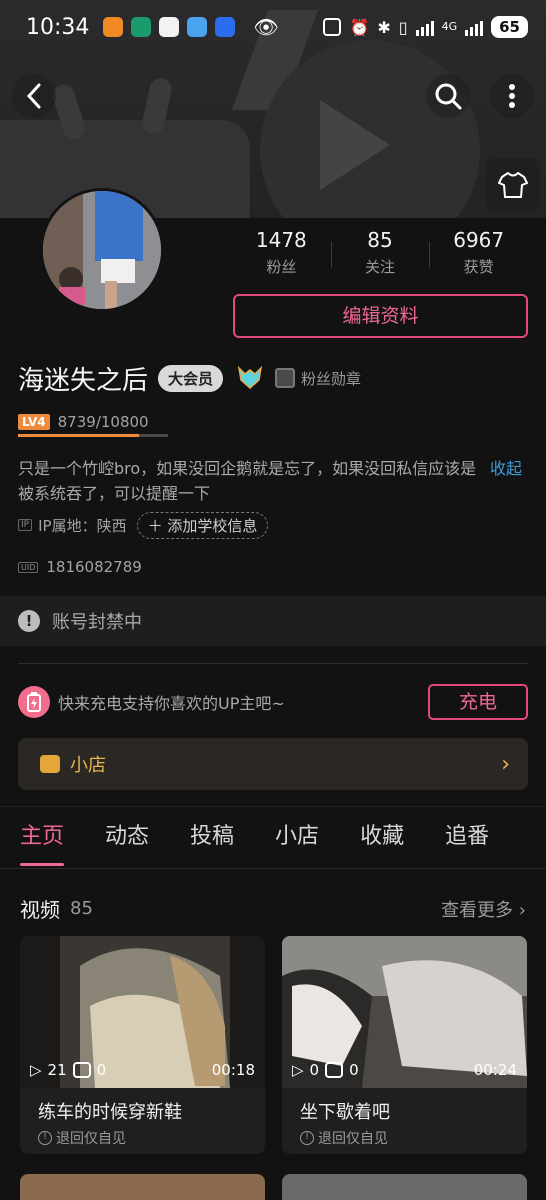 Image resolution: width=546 pixels, height=1200 pixels. Describe the element at coordinates (479, 240) in the screenshot. I see `likes-count: 6967` at that location.